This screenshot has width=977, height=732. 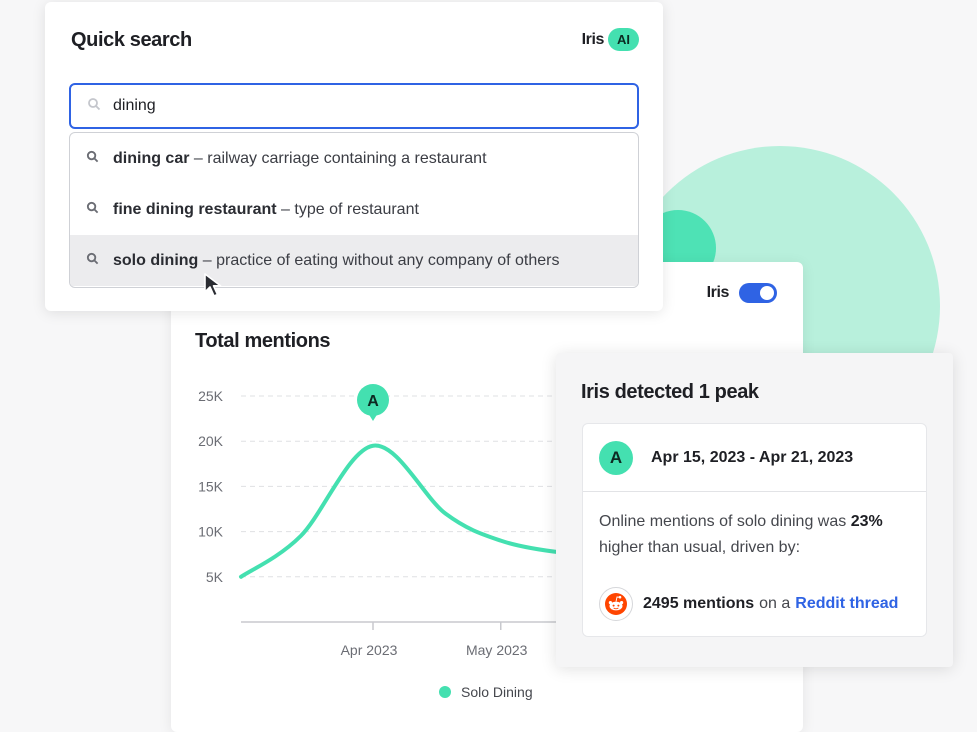 What do you see at coordinates (373, 401) in the screenshot?
I see `peak-marker-label: A` at bounding box center [373, 401].